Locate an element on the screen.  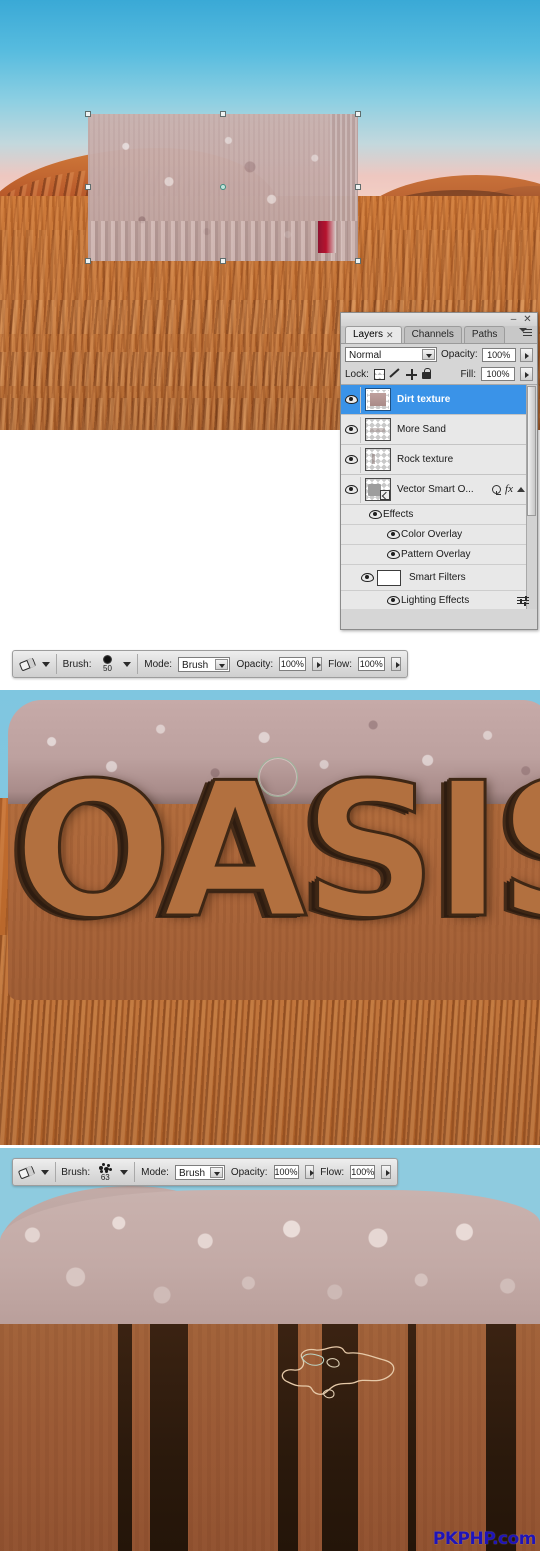
brush-preset-picker: 50 is located at coordinates (108, 664).